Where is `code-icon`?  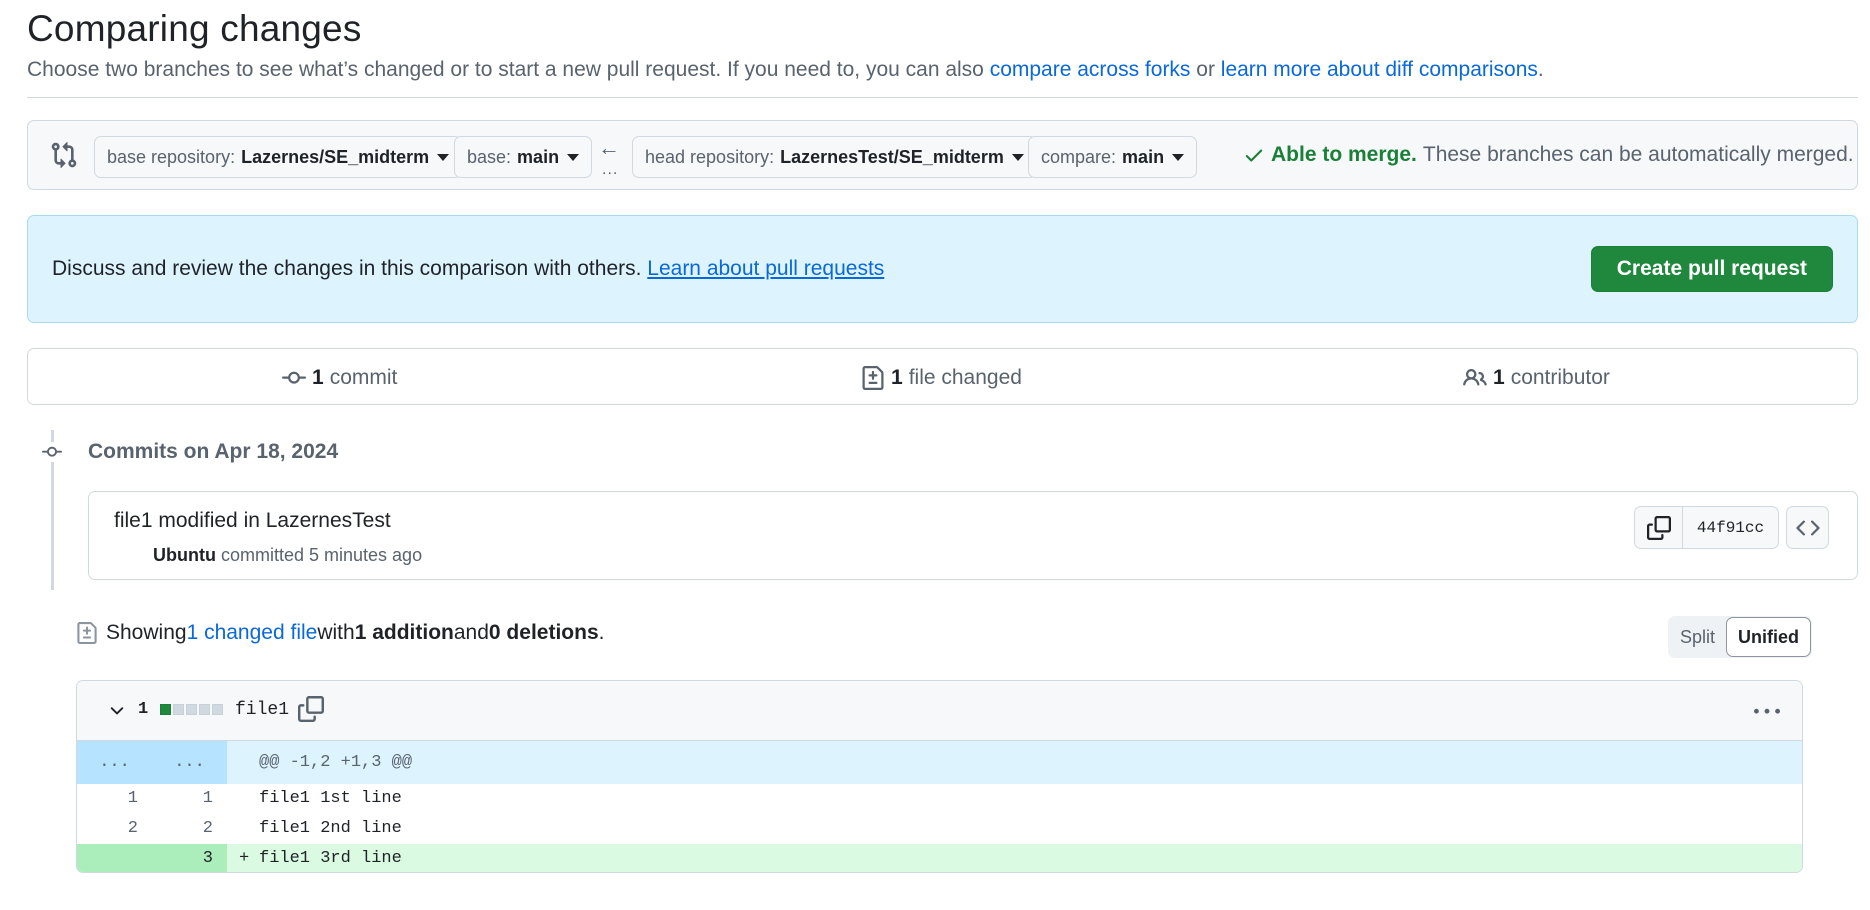
code-icon is located at coordinates (1807, 527).